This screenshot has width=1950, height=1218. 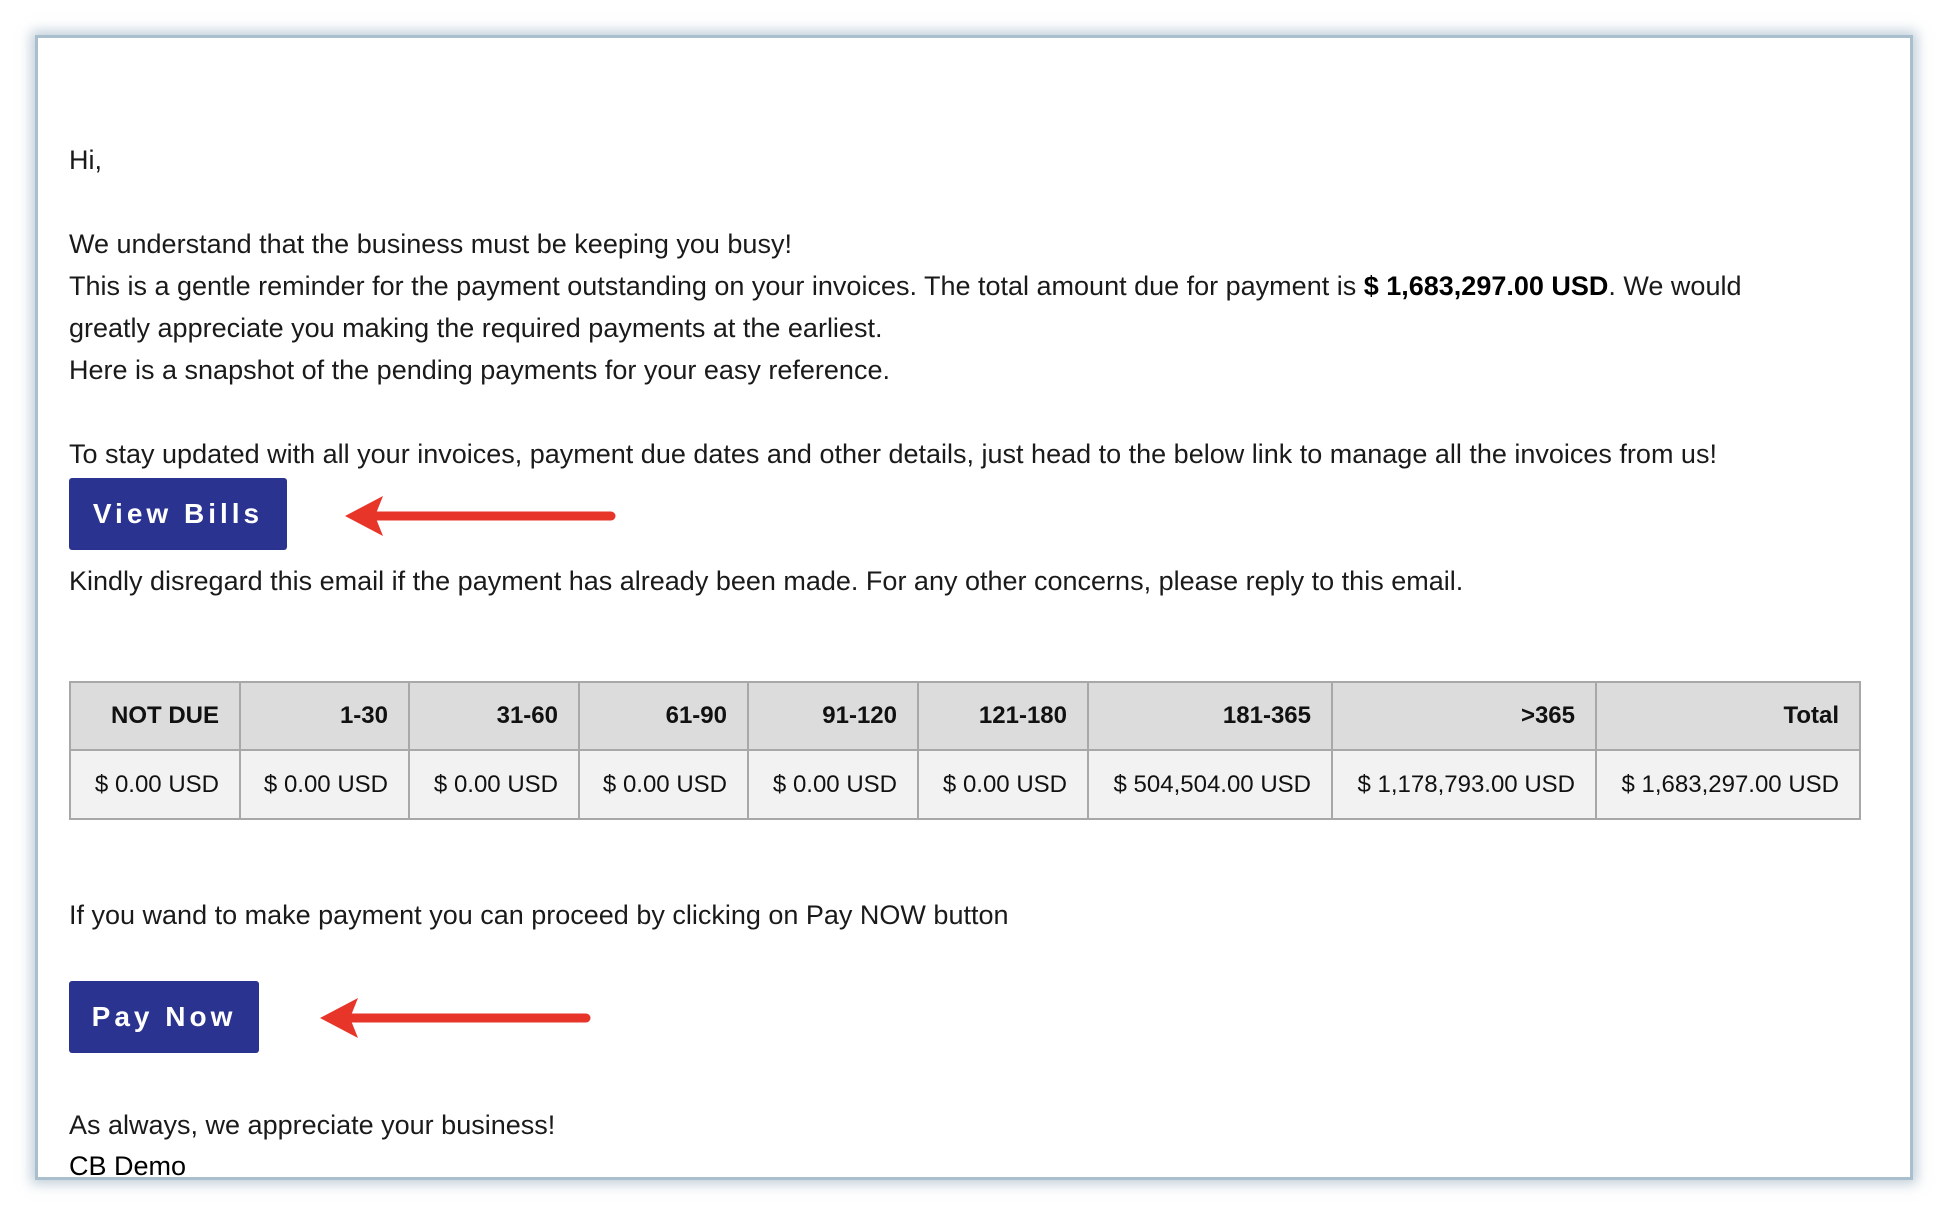 I want to click on header-181-365: 181-365, so click(x=1210, y=716).